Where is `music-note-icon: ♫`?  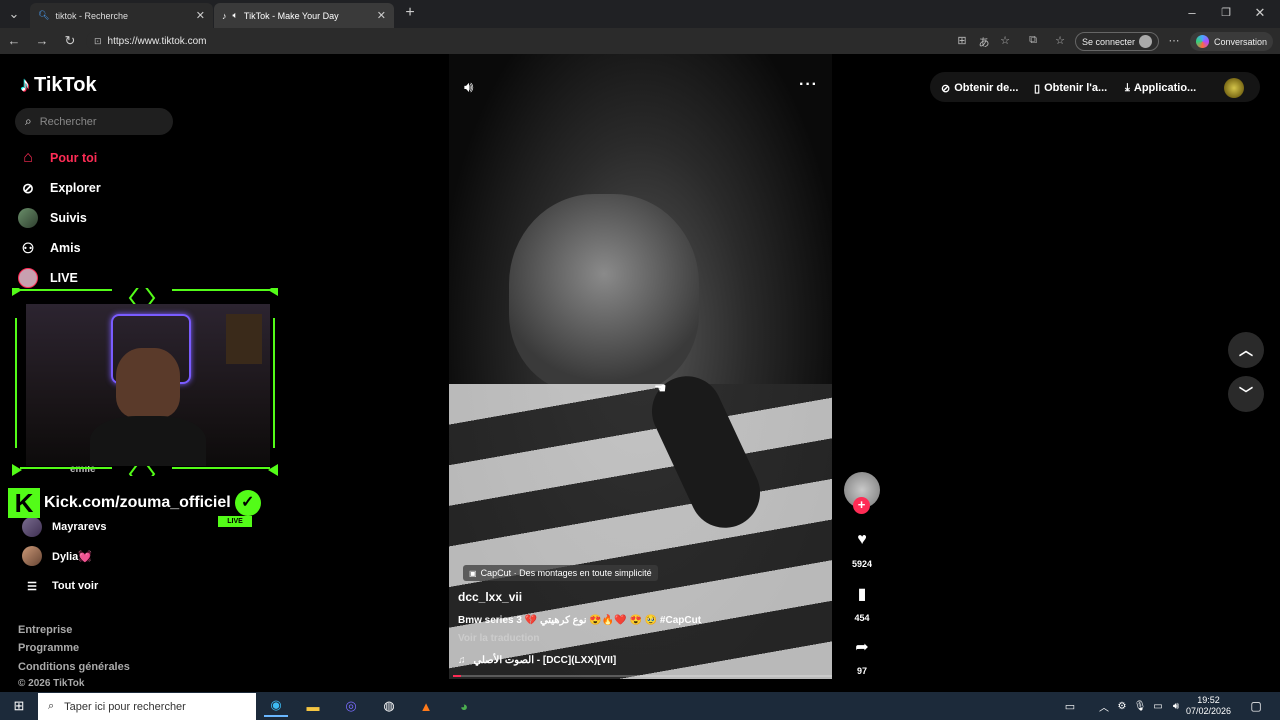 music-note-icon: ♫ is located at coordinates (462, 660).